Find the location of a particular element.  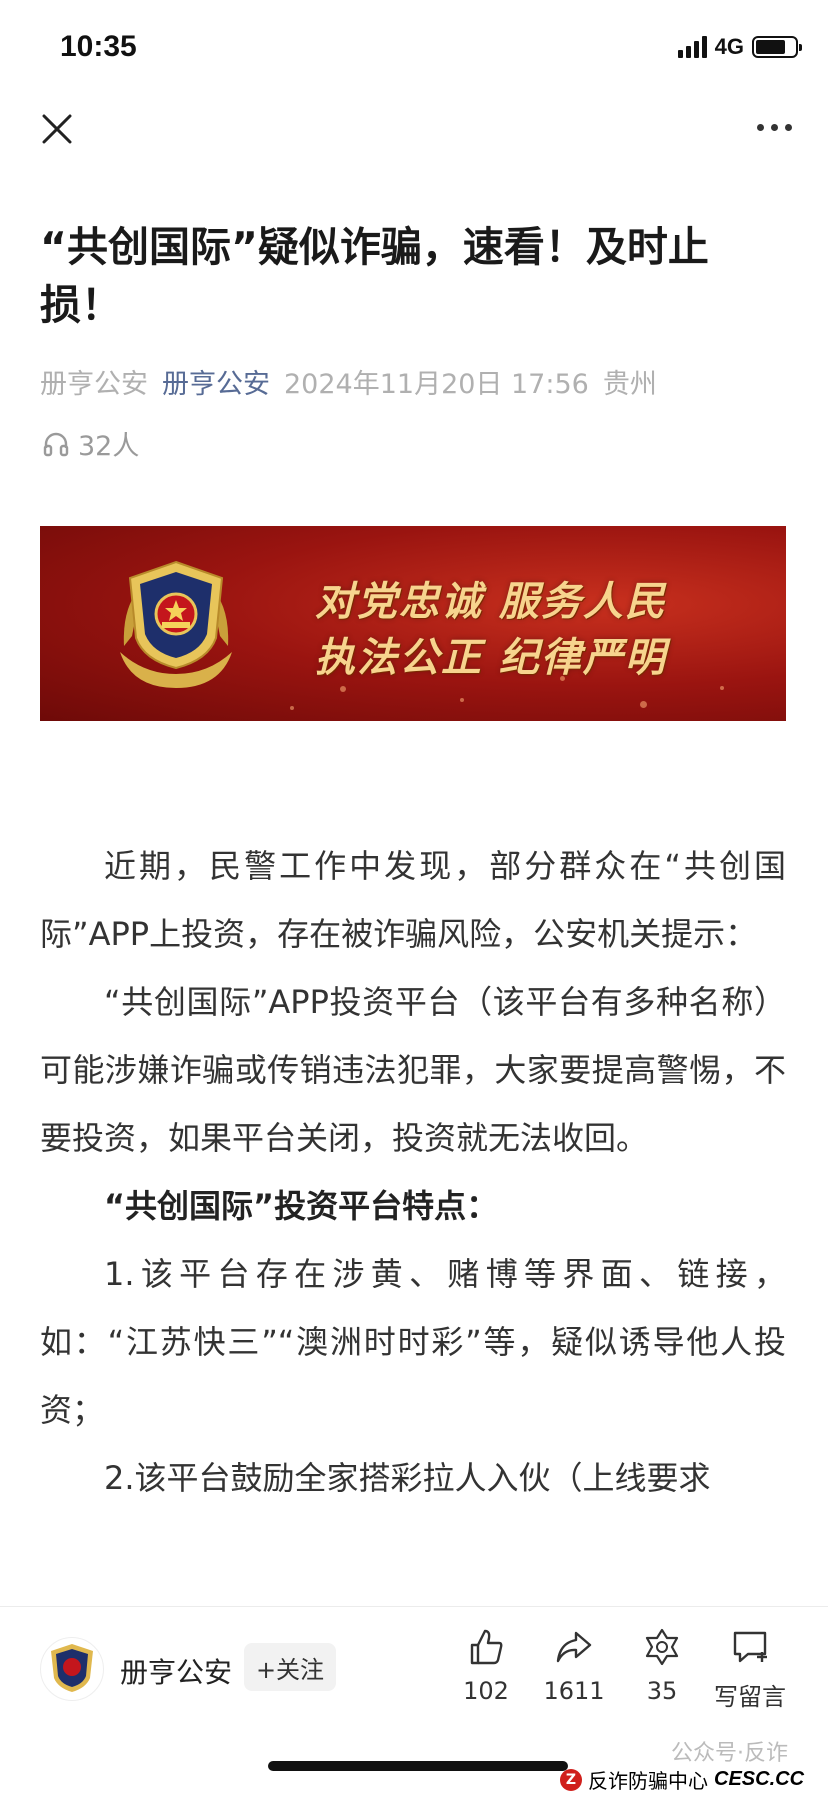

paragraph-5: 2.该平台鼓励全家搭彩拉人入伙（上线要求 is located at coordinates (407, 1478).